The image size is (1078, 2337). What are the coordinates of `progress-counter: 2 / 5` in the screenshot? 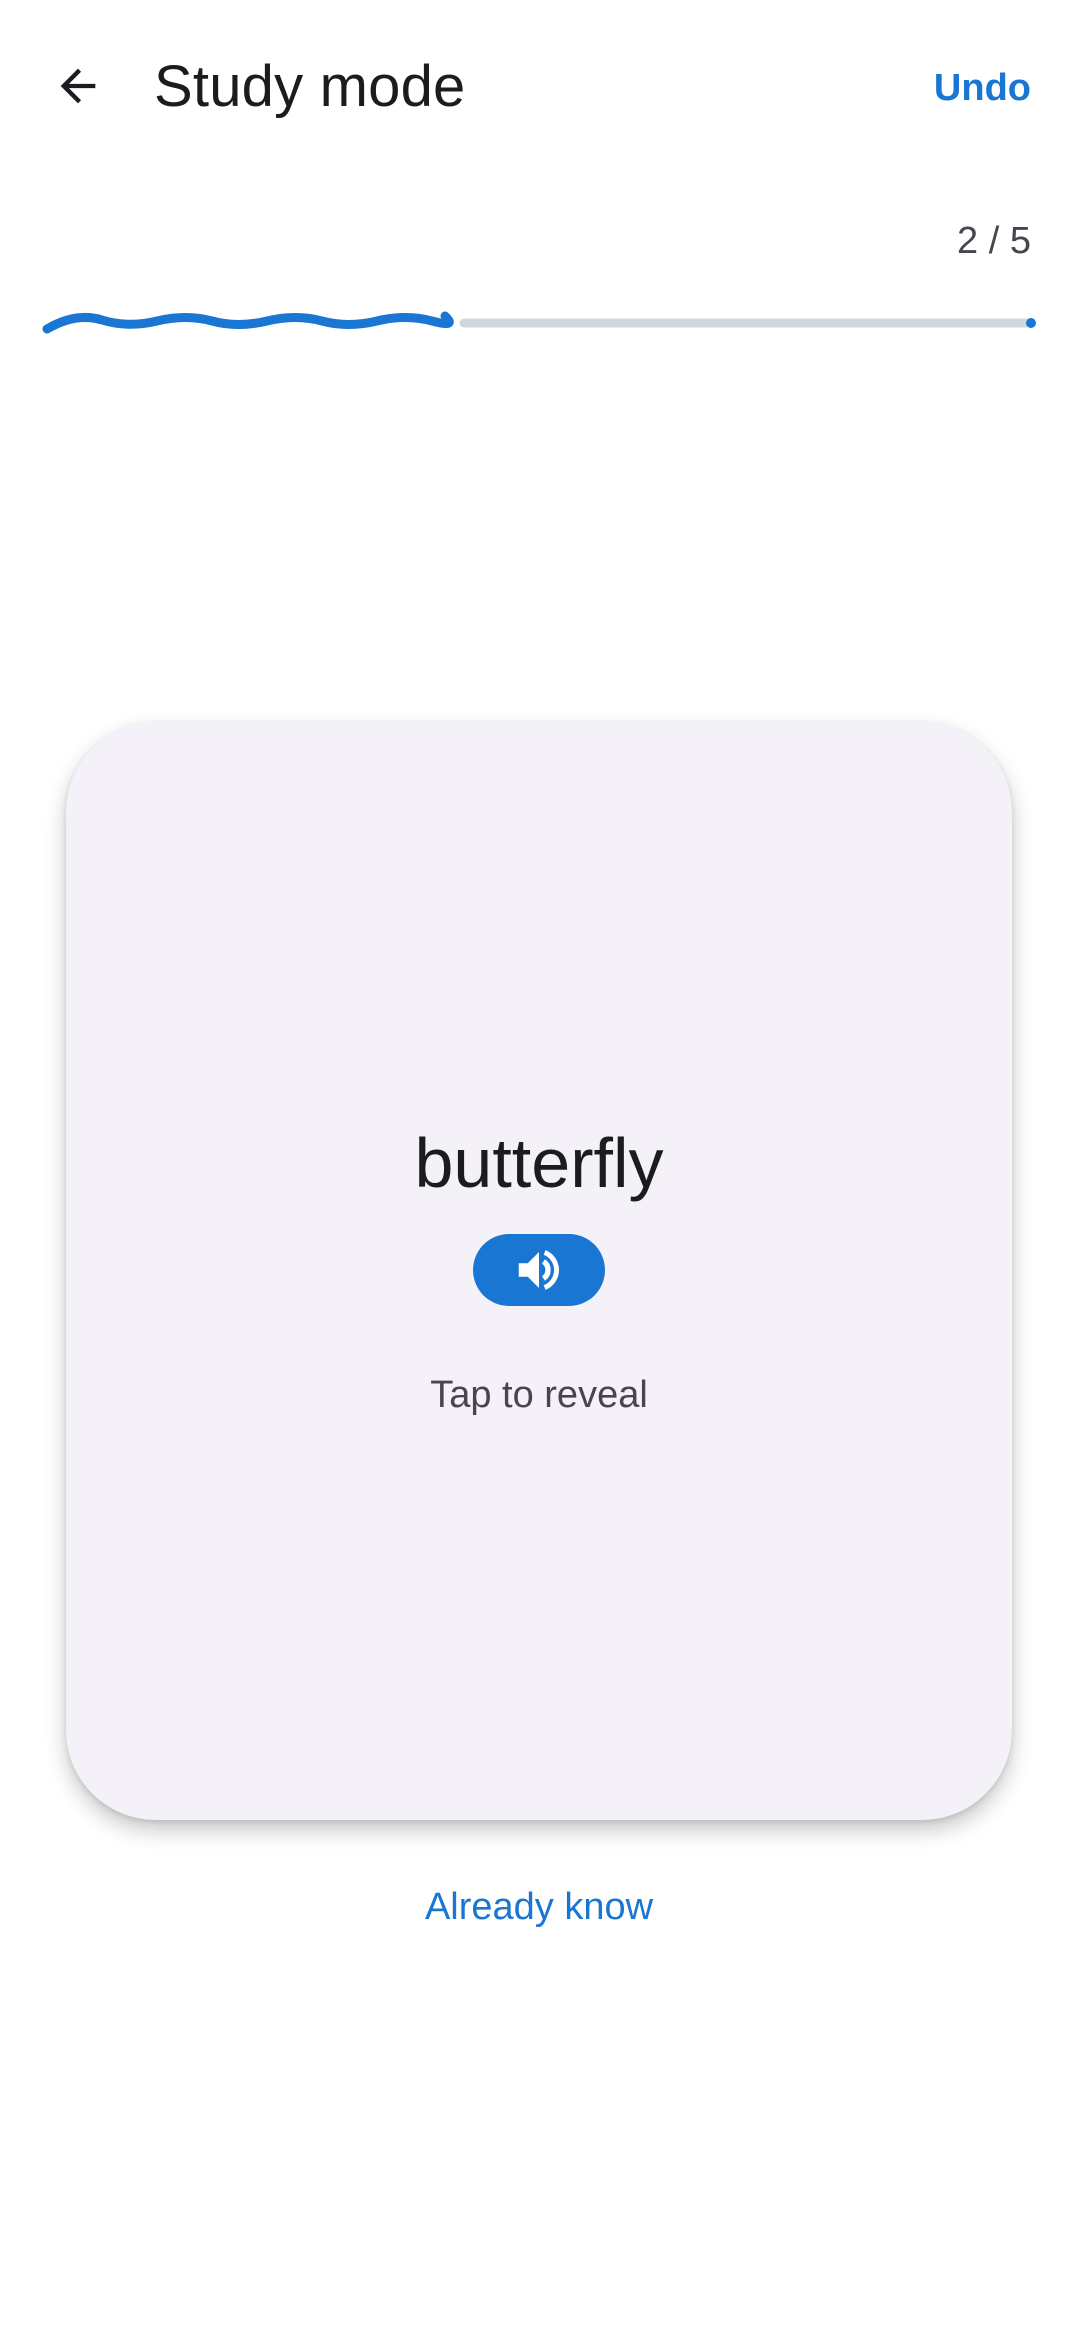 It's located at (994, 241).